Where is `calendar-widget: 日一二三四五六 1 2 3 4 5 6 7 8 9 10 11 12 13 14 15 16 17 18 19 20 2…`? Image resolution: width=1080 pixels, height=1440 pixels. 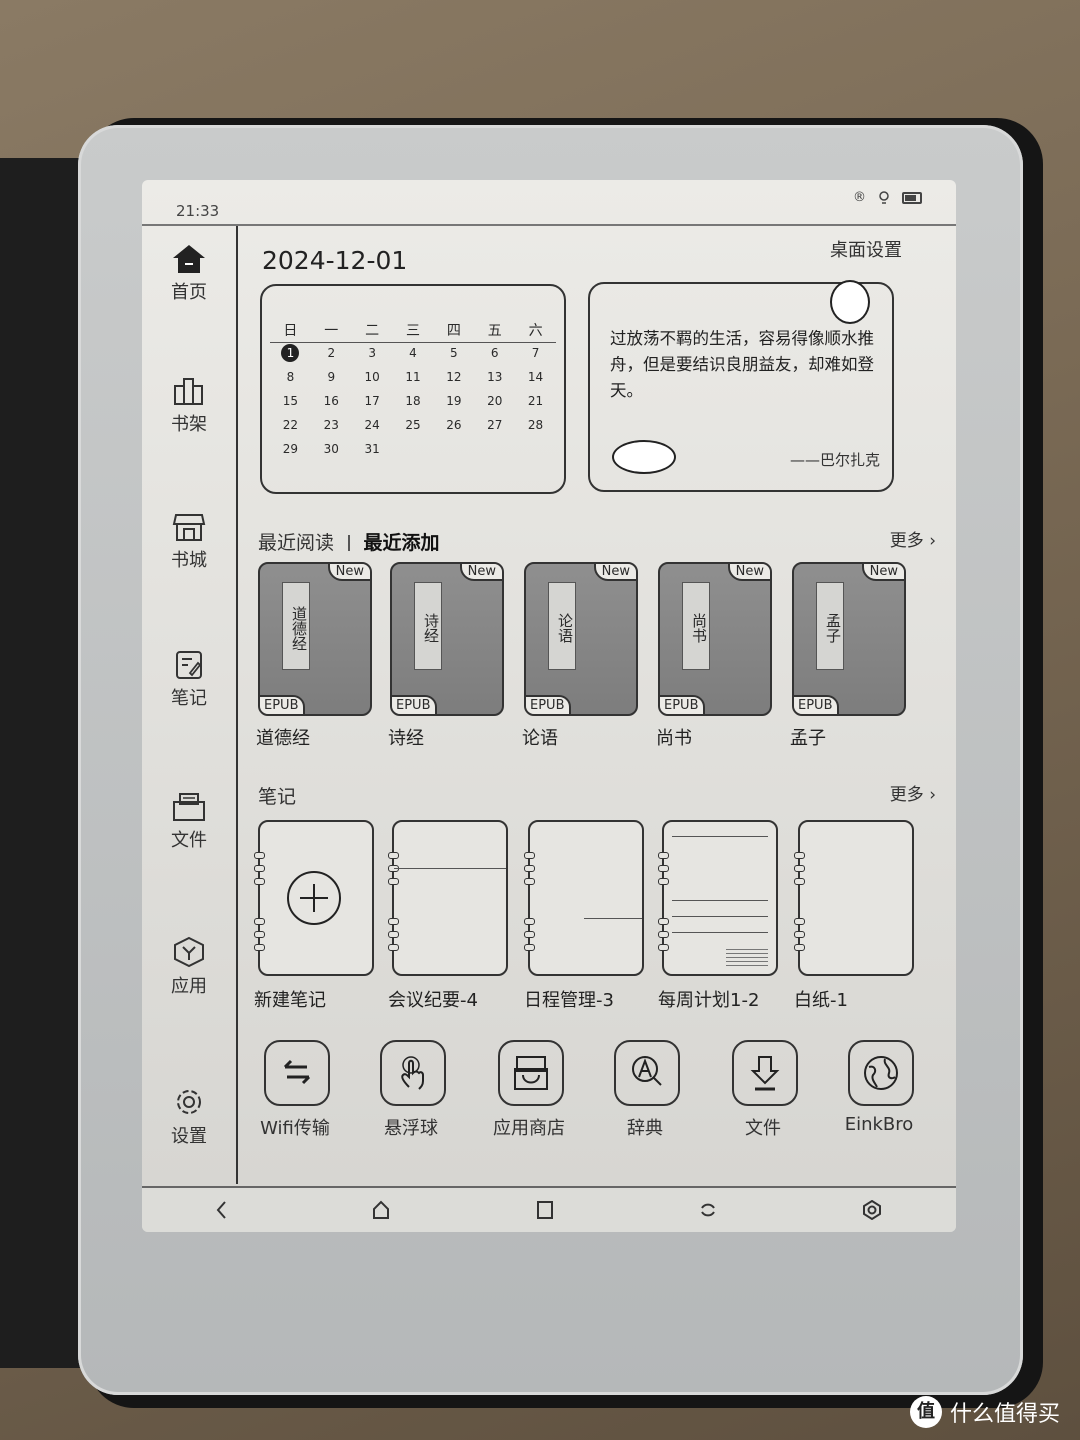 calendar-widget: 日一二三四五六 1 2 3 4 5 6 7 8 9 10 11 12 13 14 15 16 17 18 19 20 2… is located at coordinates (413, 389).